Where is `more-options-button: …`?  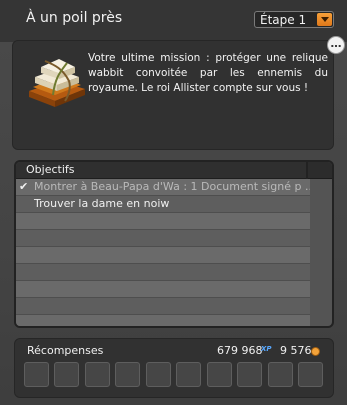 more-options-button: … is located at coordinates (336, 45).